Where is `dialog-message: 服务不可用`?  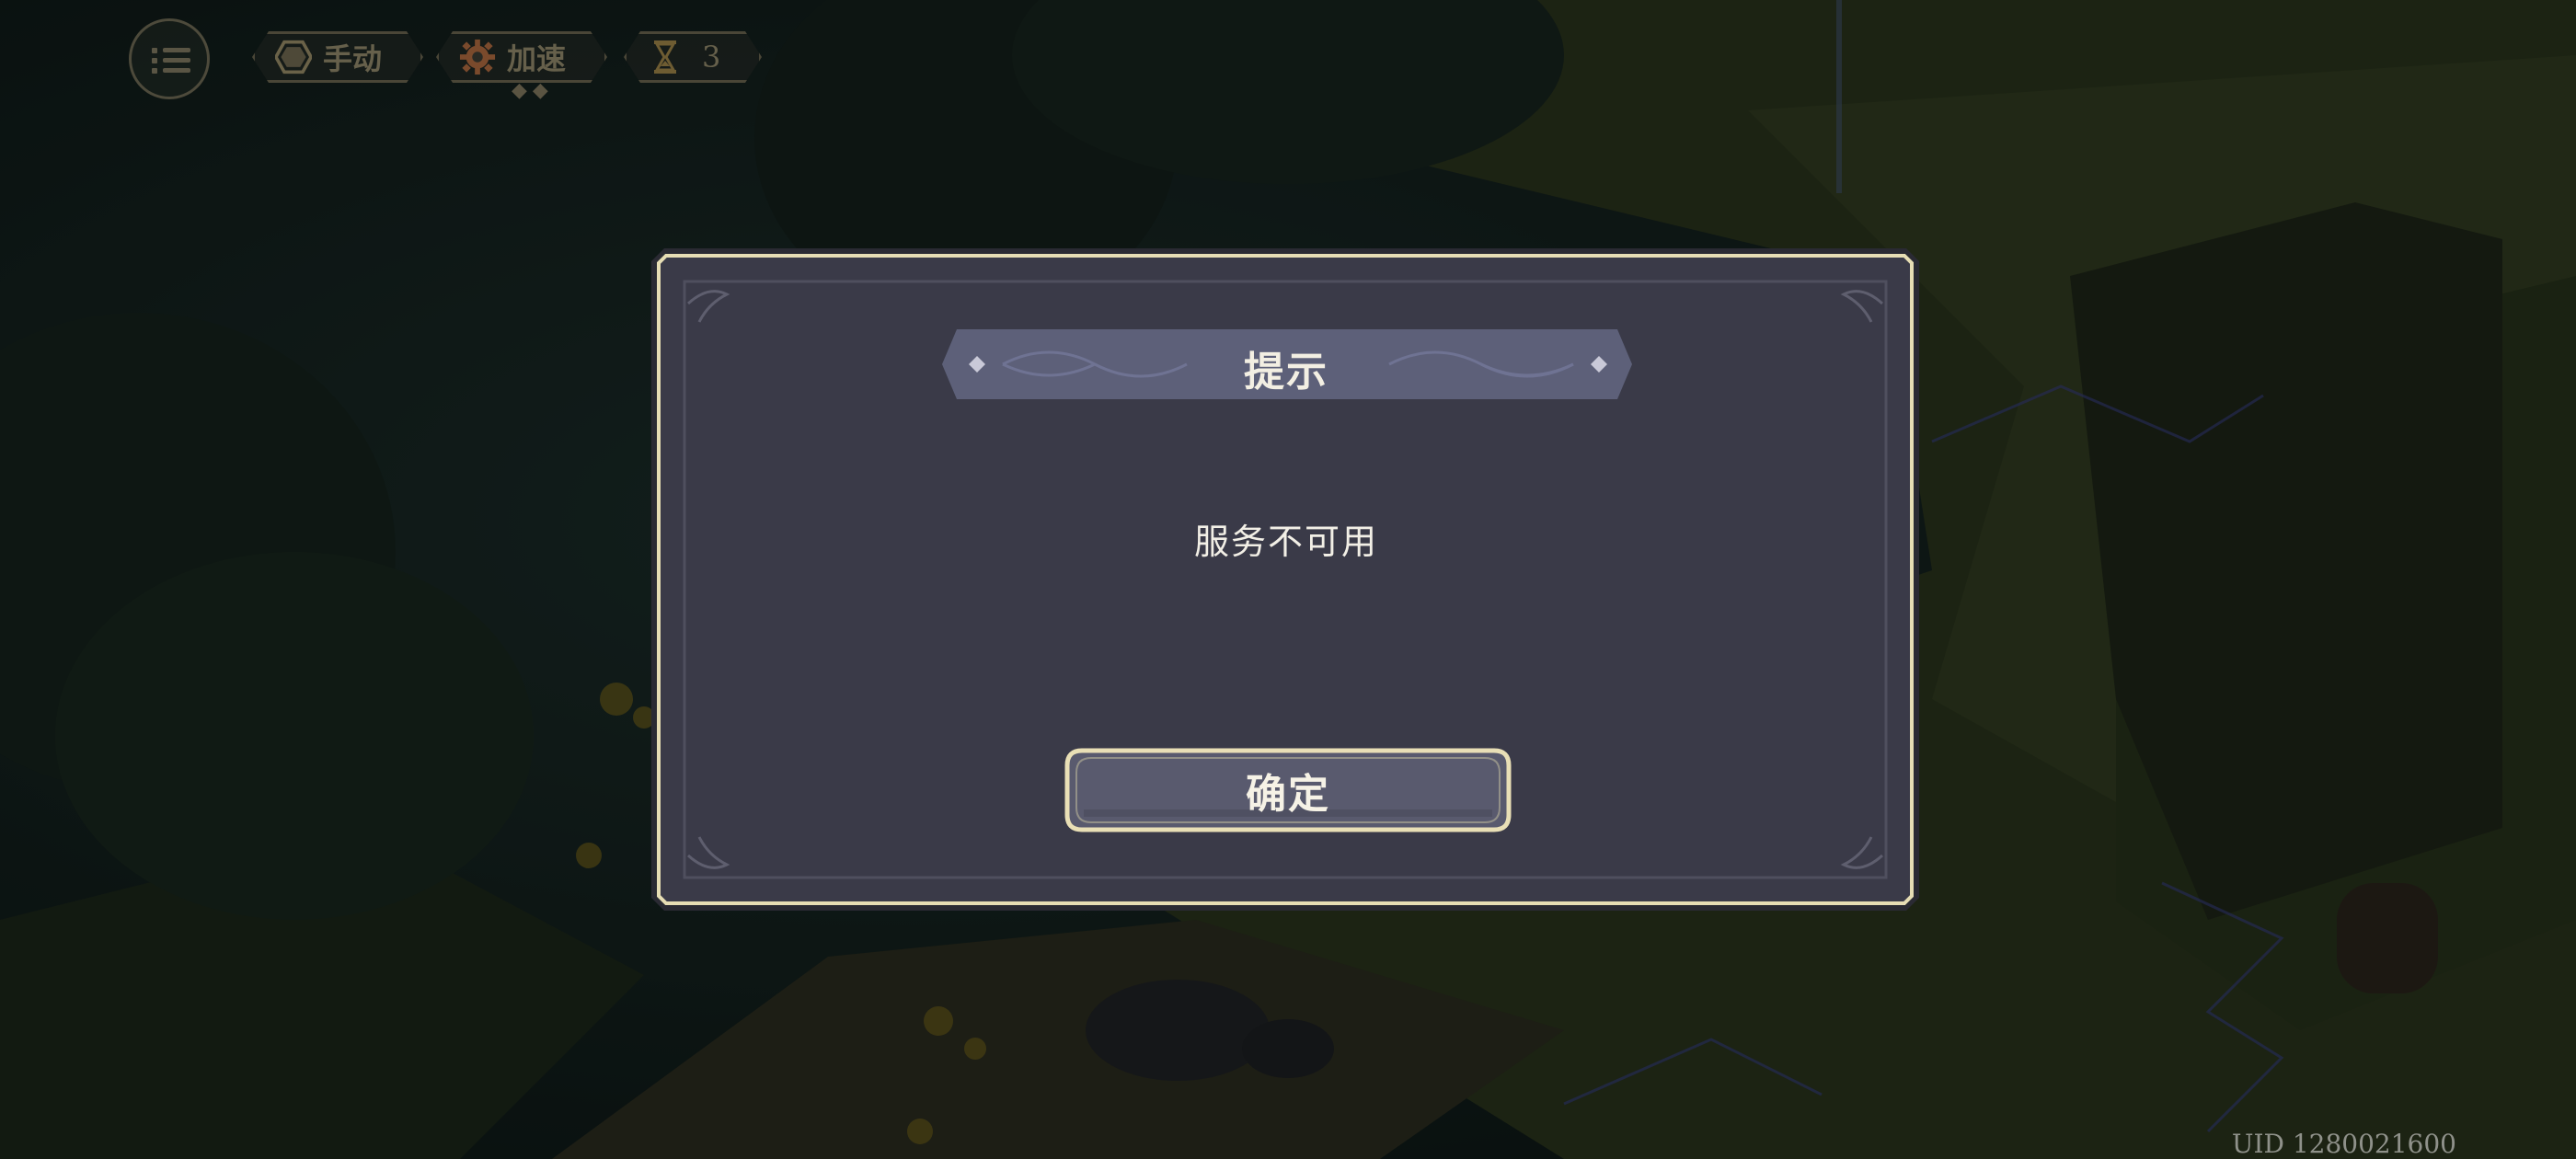 dialog-message: 服务不可用 is located at coordinates (1285, 542).